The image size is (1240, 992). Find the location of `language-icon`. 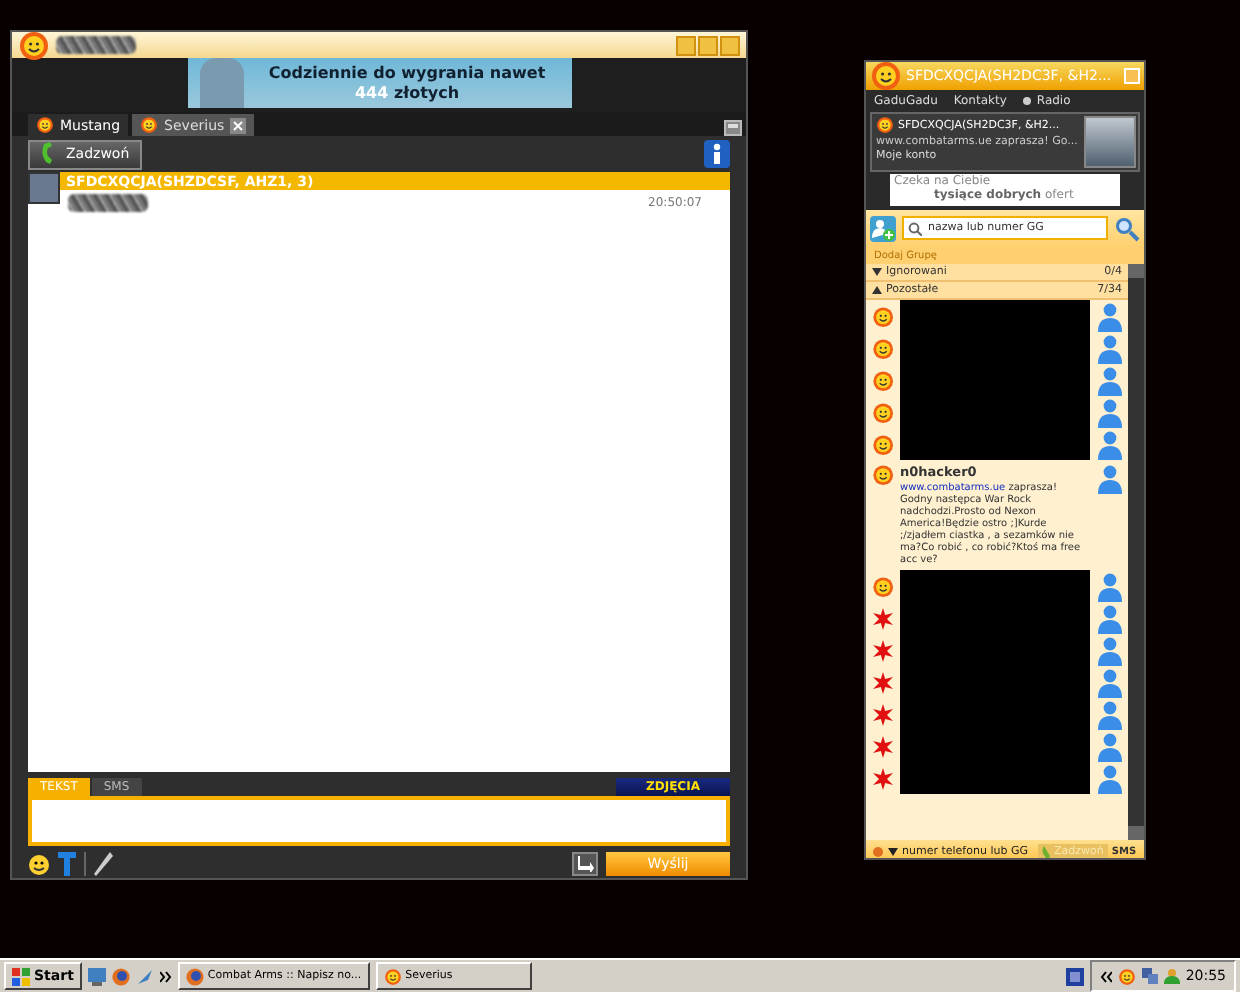

language-icon is located at coordinates (1074, 976).